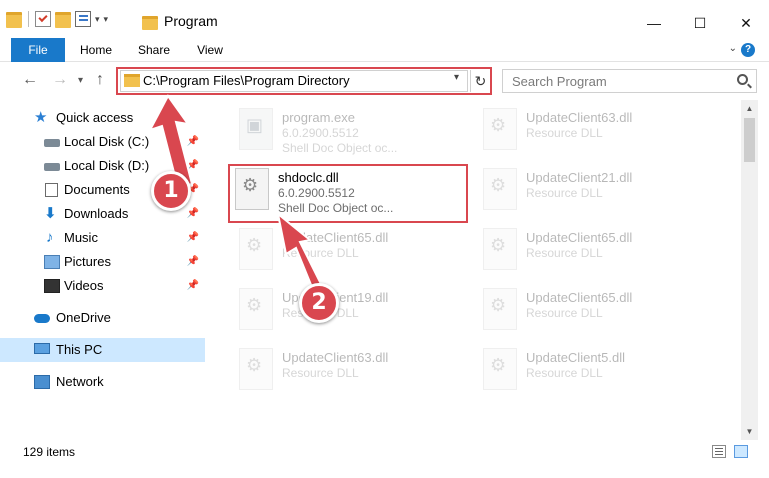 The height and width of the screenshot is (478, 769). Describe the element at coordinates (87, 261) in the screenshot. I see `sidebar-item-label: Pictures` at that location.